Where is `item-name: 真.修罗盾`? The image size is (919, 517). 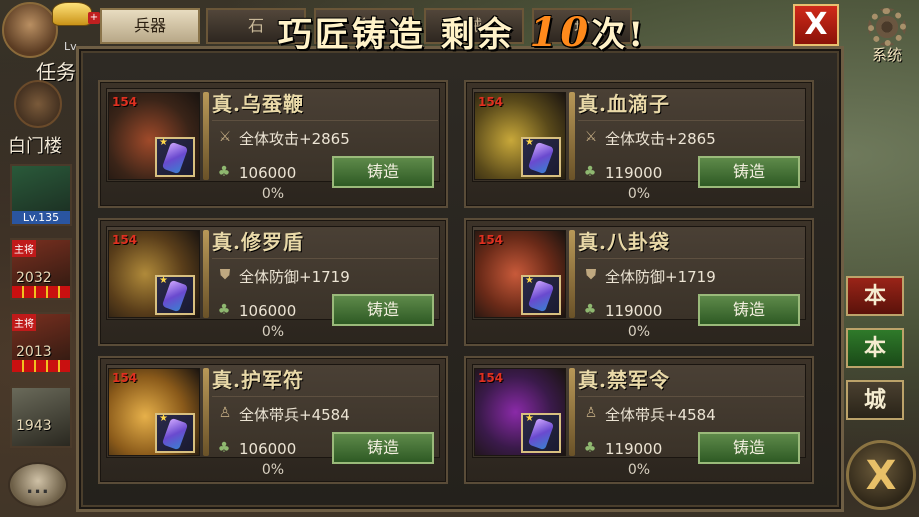 item-name: 真.修罗盾 is located at coordinates (258, 242).